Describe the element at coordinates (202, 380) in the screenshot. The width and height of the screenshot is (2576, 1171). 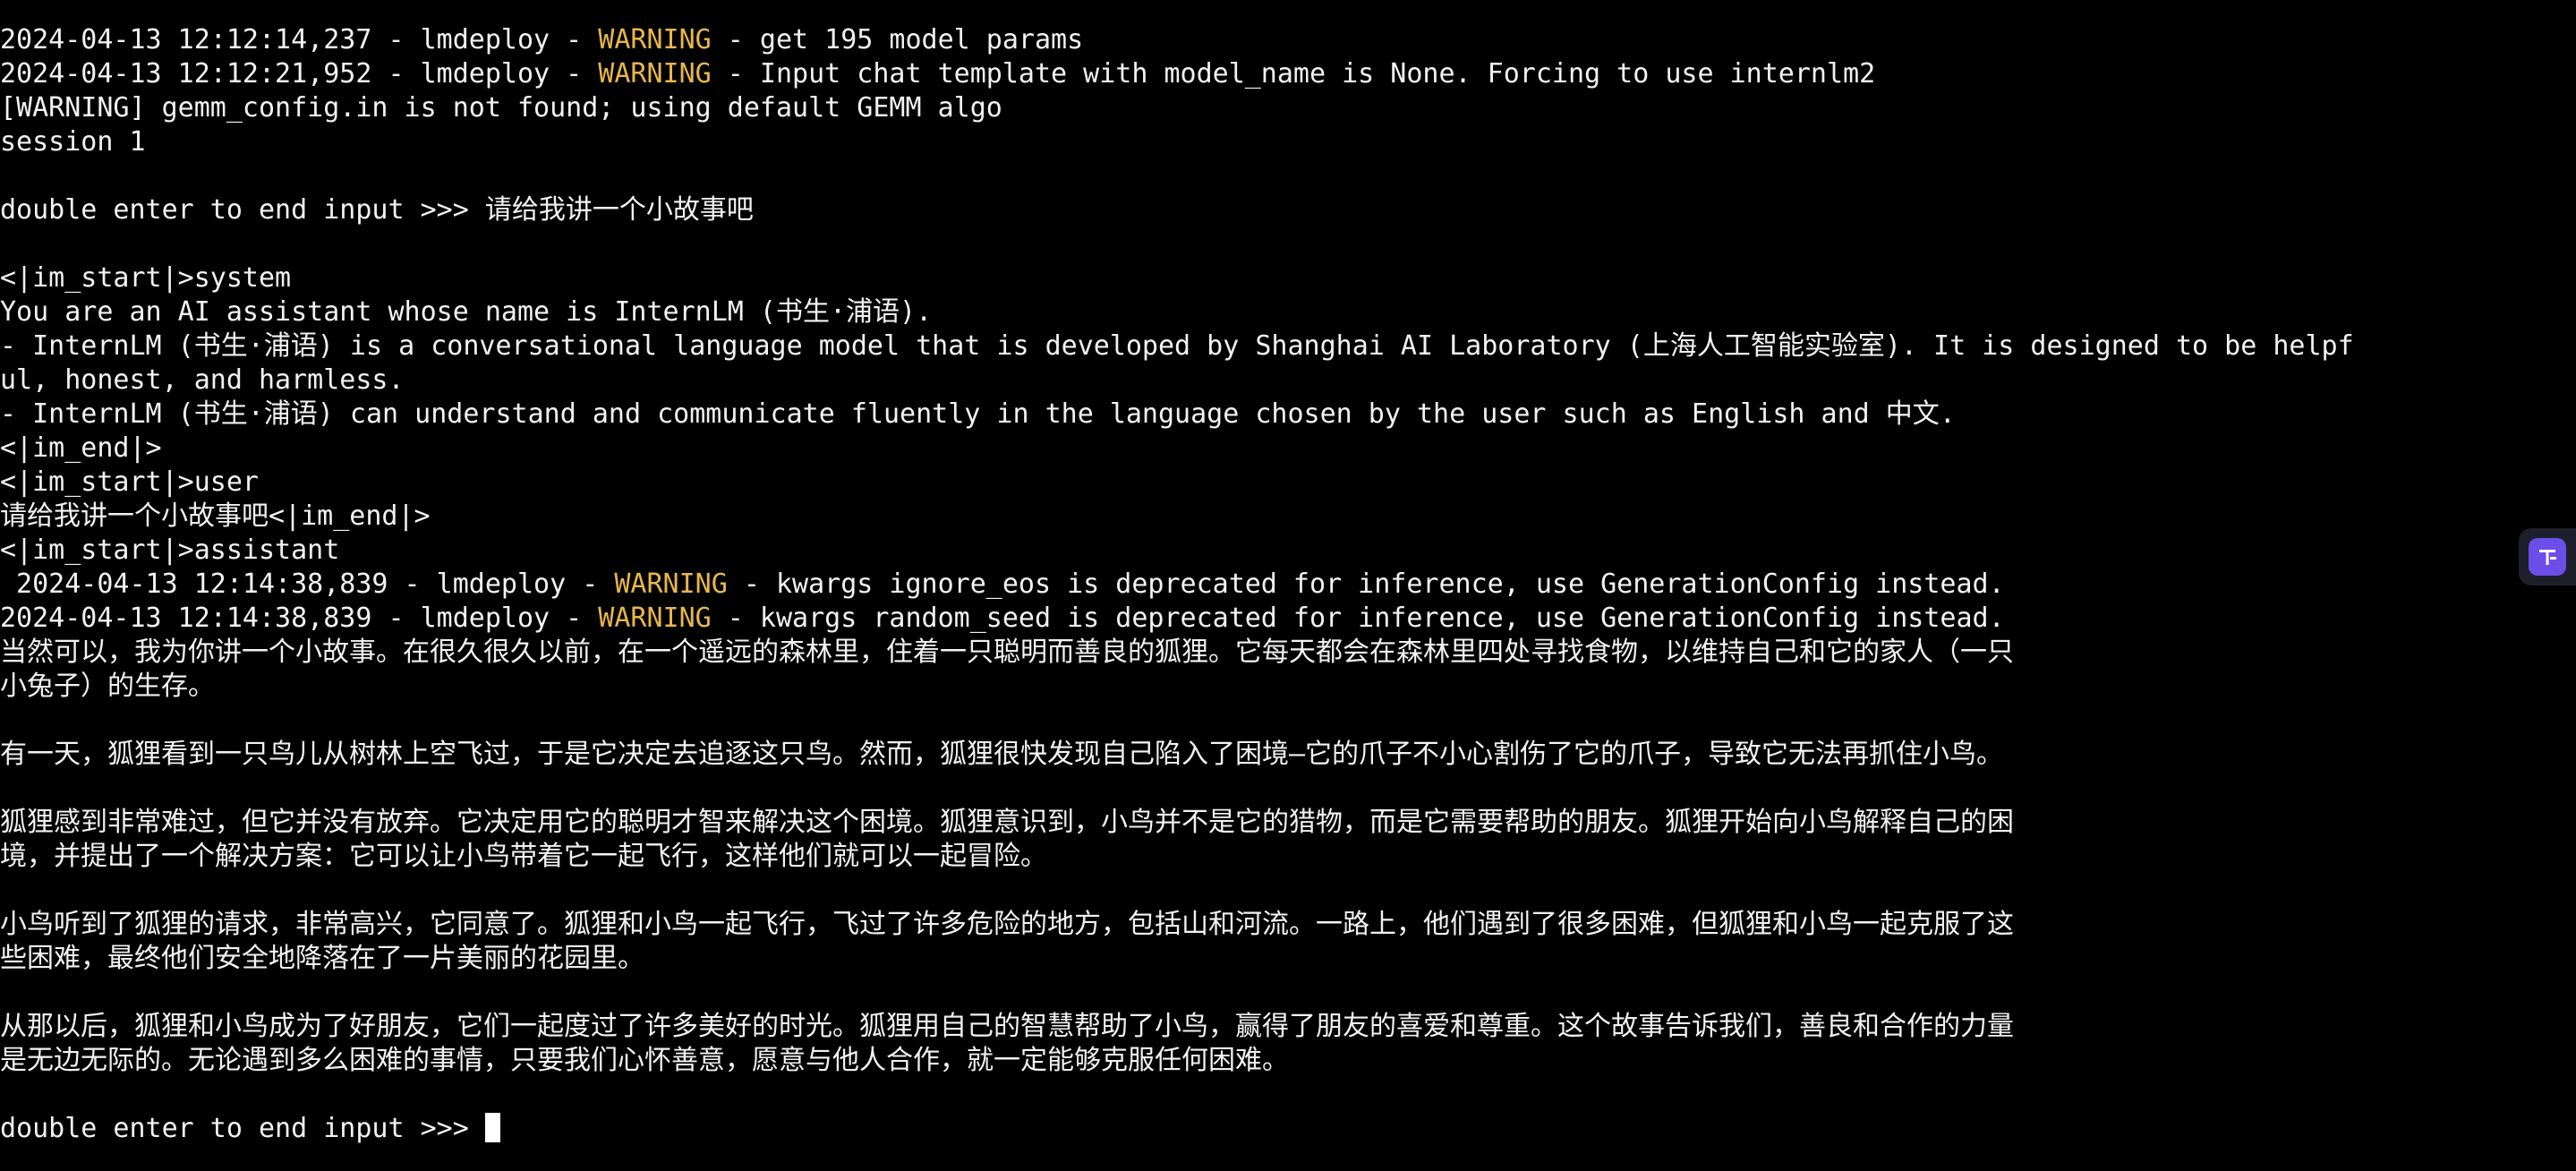
I see `terminal-line: ul, honest, and harmless.` at that location.